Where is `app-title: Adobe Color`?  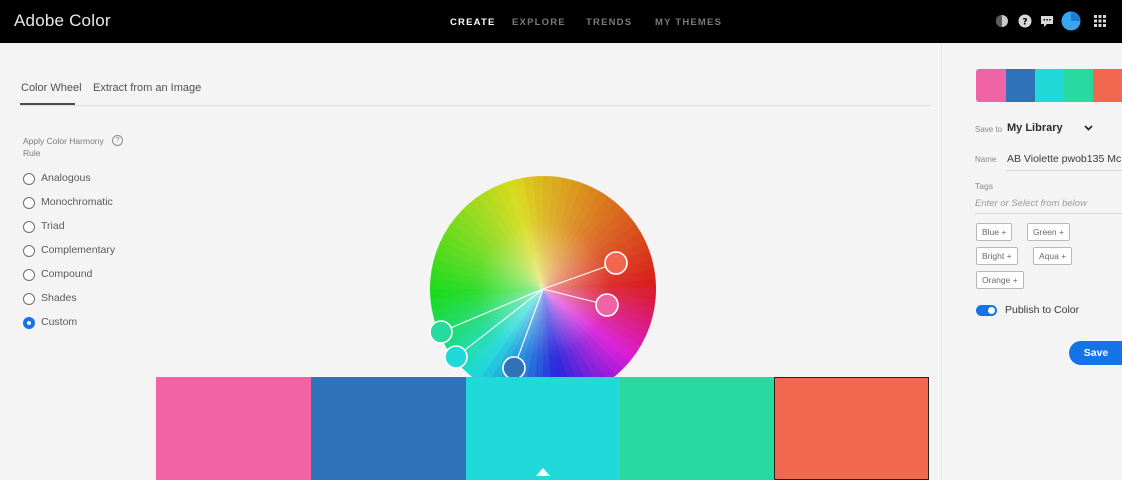
app-title: Adobe Color is located at coordinates (62, 21).